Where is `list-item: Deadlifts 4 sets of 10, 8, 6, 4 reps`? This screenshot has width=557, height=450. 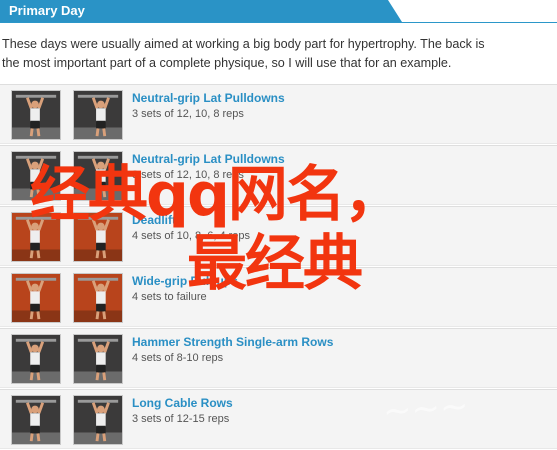 list-item: Deadlifts 4 sets of 10, 8, 6, 4 reps is located at coordinates (278, 236).